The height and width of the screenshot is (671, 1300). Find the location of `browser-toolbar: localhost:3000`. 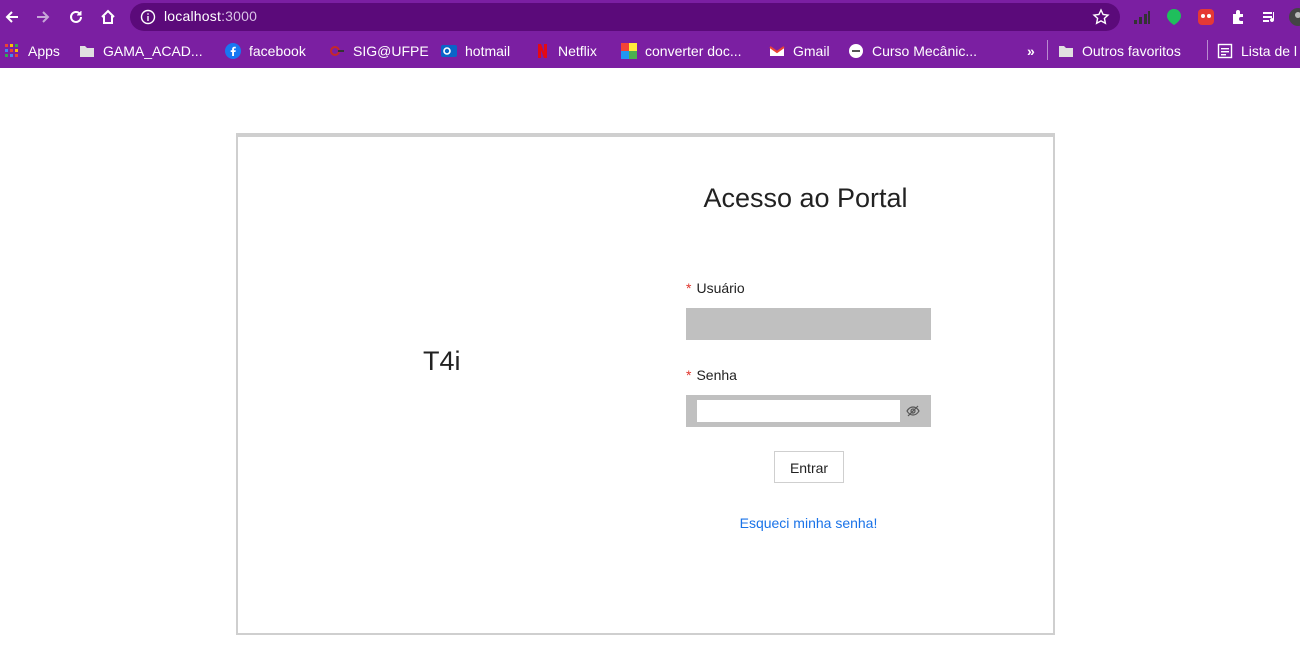

browser-toolbar: localhost:3000 is located at coordinates (650, 17).